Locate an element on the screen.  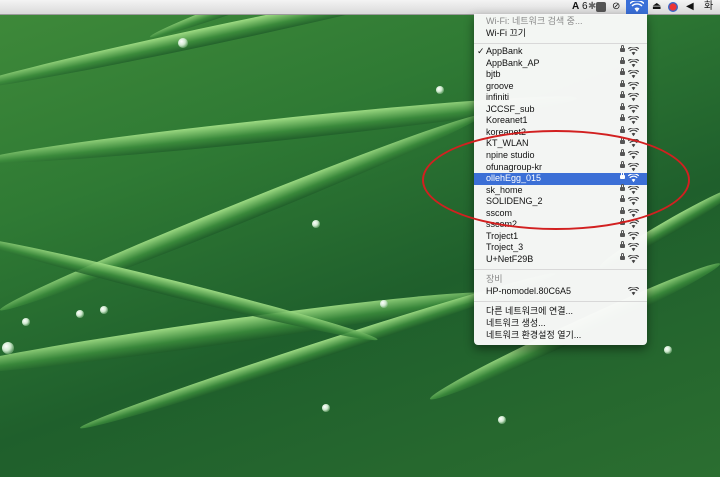
device-label: HP-nomodel.80C6A5 is located at coordinates (529, 291).